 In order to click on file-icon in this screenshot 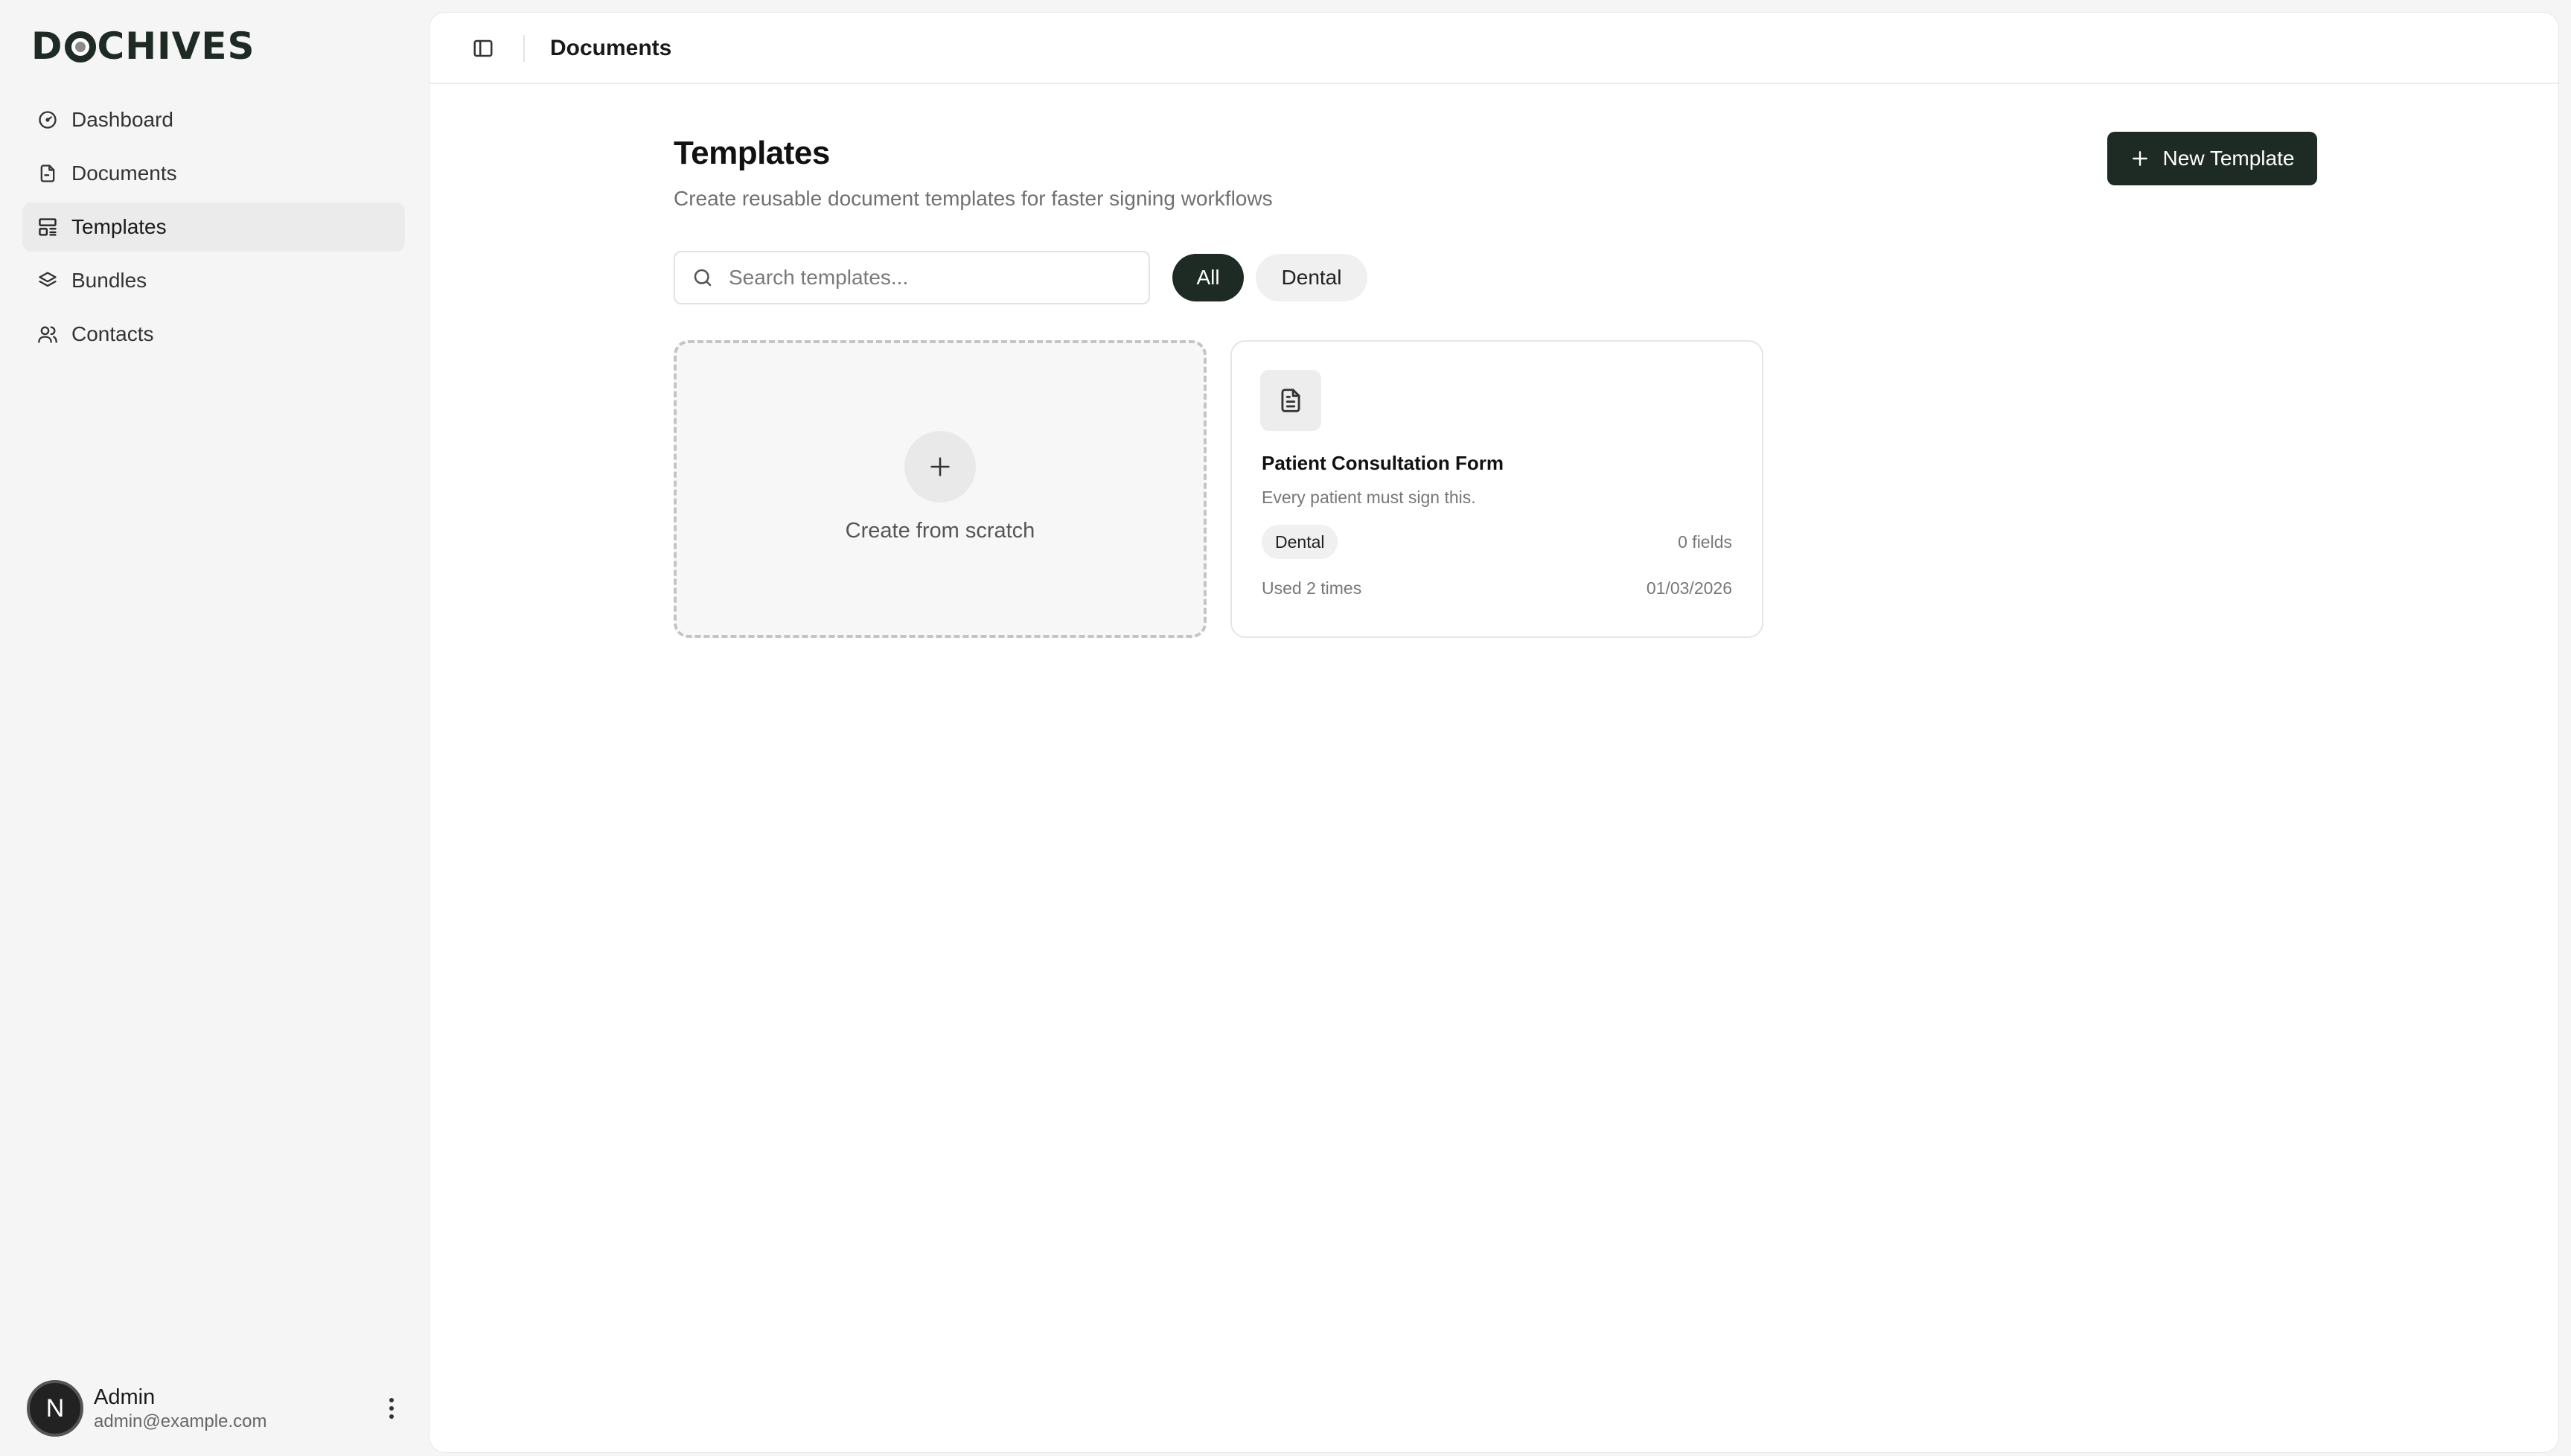, I will do `click(47, 173)`.